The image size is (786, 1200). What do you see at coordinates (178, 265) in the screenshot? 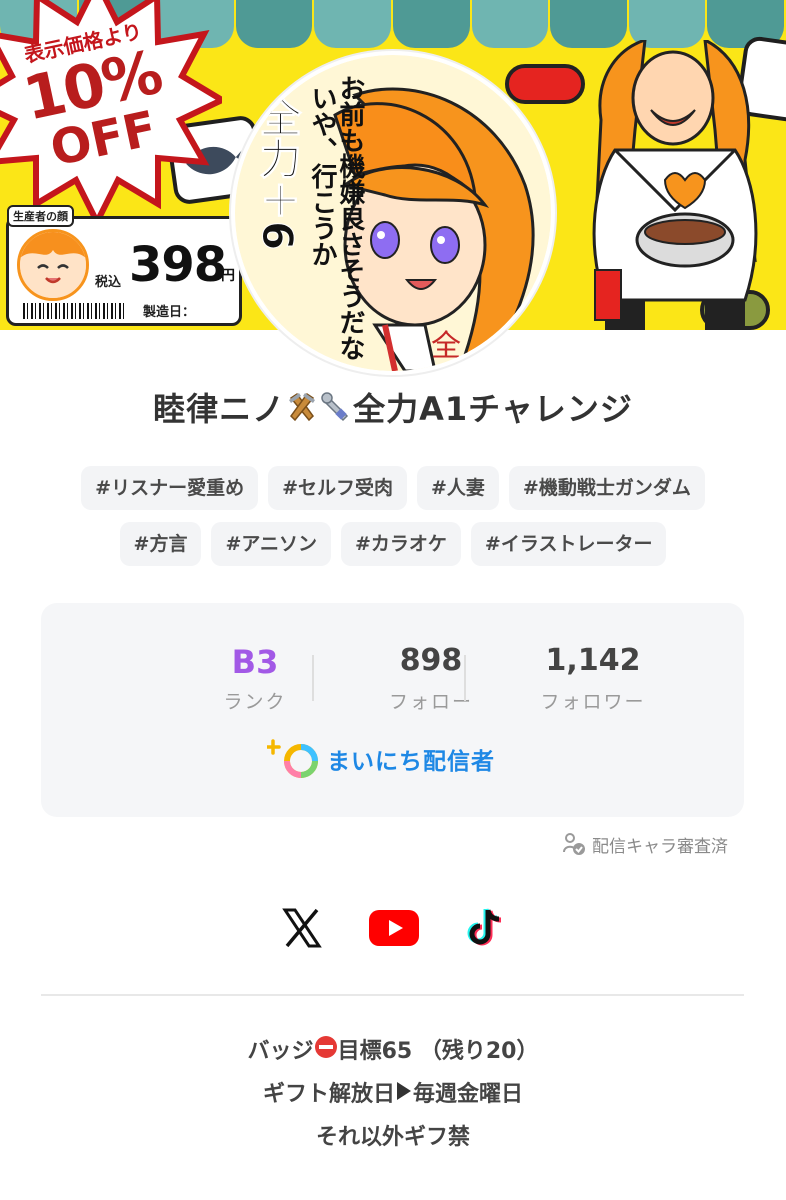
I see `price-value: 398` at bounding box center [178, 265].